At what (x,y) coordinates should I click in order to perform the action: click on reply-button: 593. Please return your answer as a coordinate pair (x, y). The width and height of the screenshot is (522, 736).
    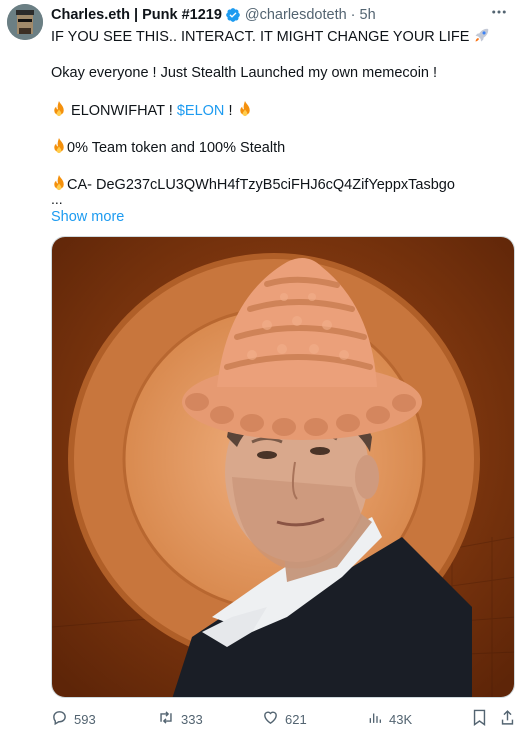
    Looking at the image, I should click on (73, 719).